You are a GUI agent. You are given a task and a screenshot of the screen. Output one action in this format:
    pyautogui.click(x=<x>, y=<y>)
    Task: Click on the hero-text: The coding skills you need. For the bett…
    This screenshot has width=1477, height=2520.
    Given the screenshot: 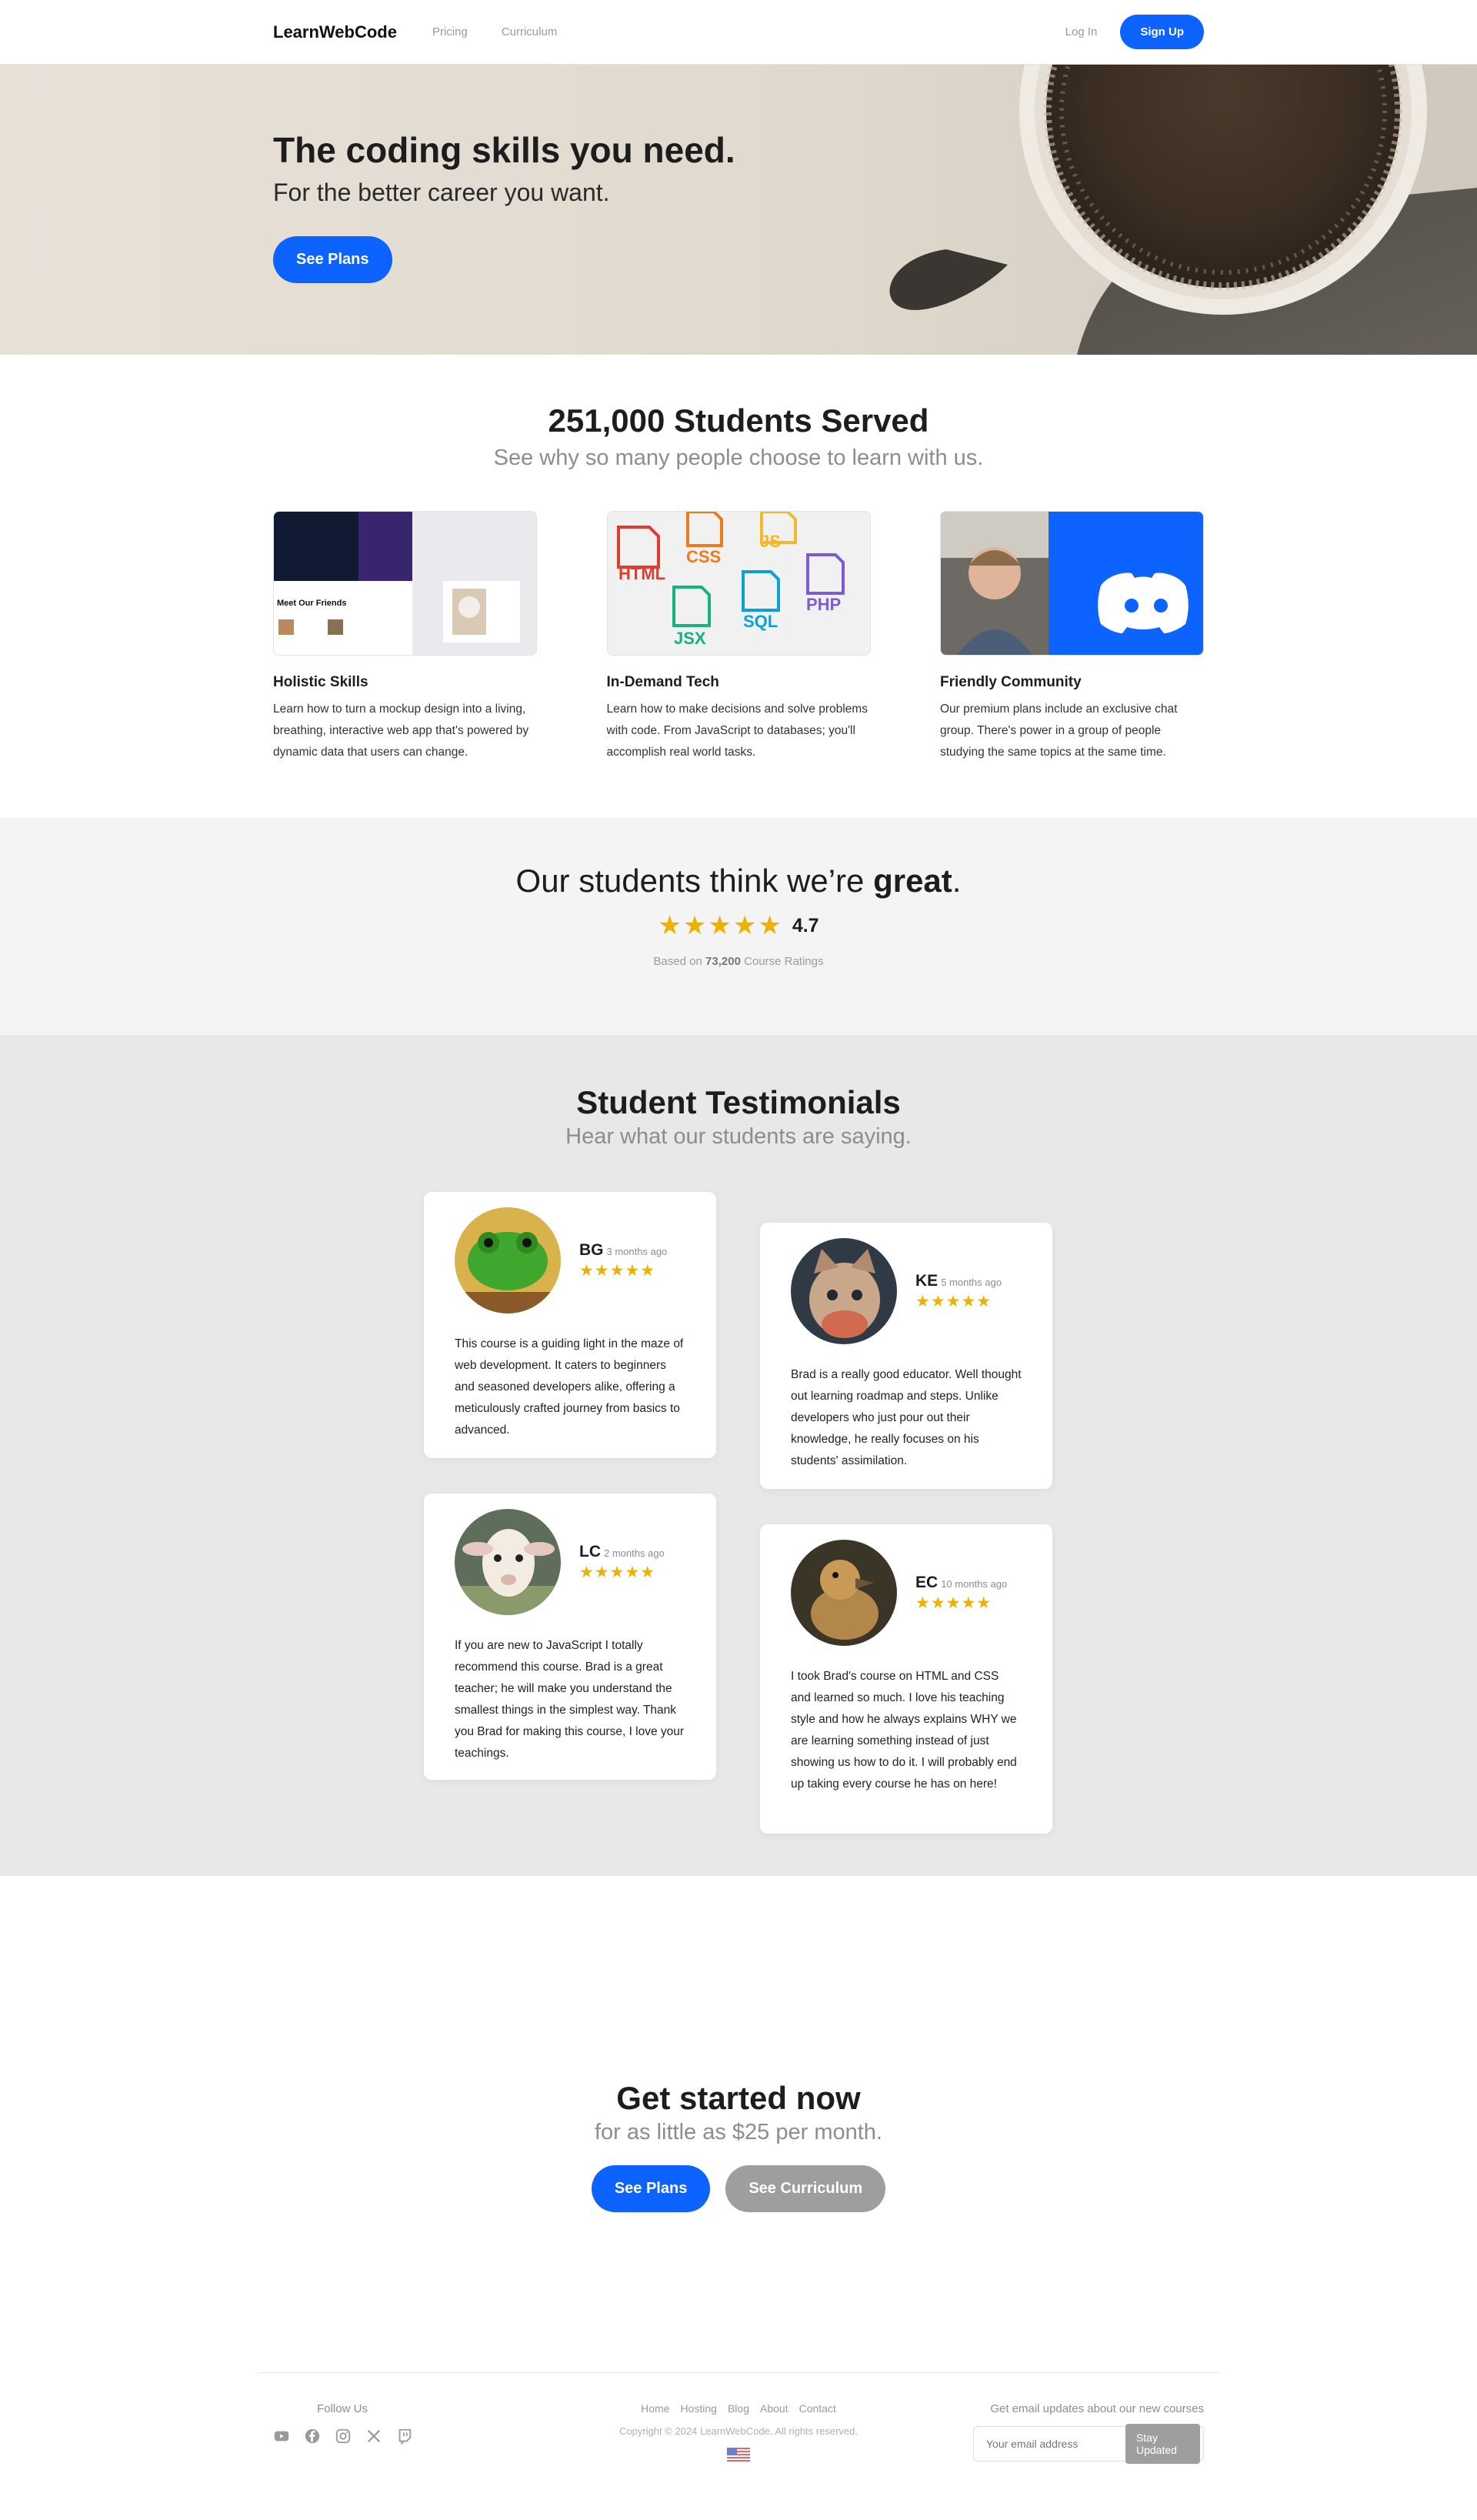 What is the action you would take?
    pyautogui.click(x=504, y=206)
    